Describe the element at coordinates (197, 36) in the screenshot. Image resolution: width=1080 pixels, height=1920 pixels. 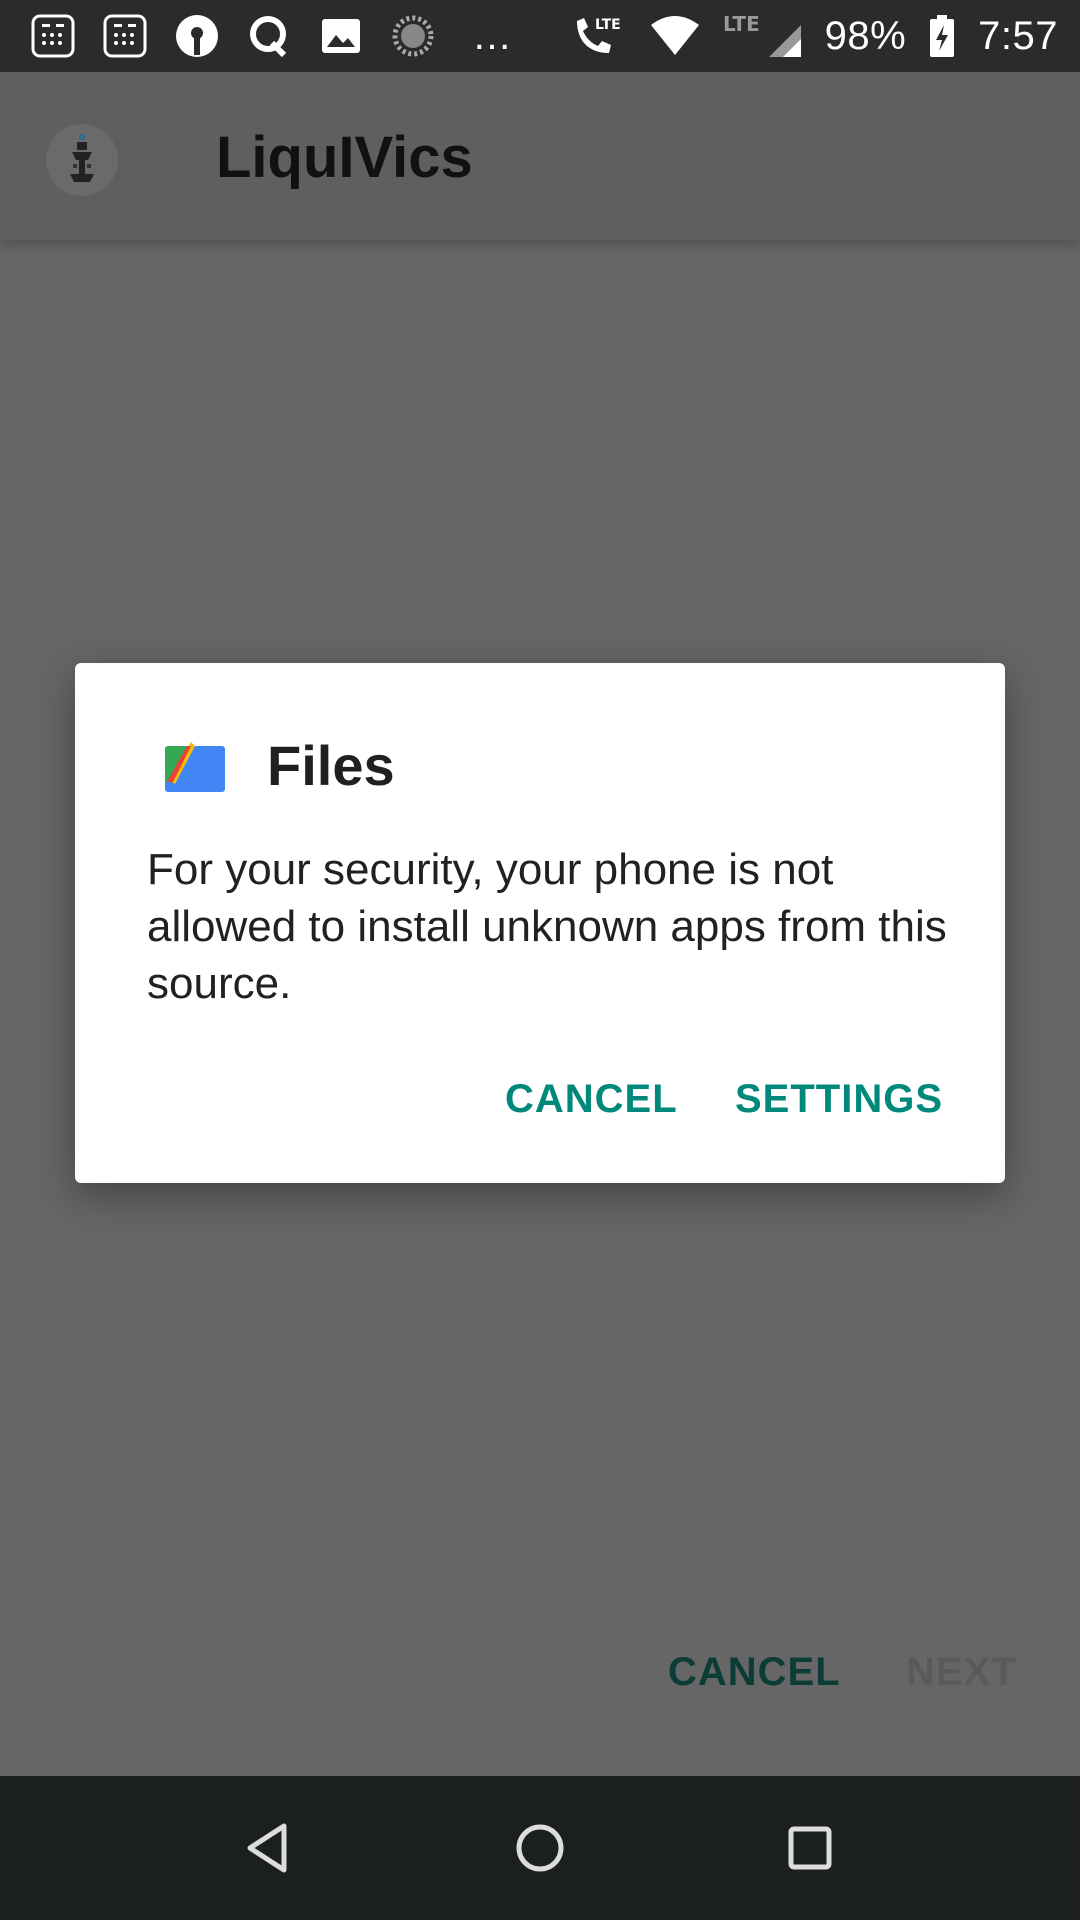
I see `sbi-icon` at that location.